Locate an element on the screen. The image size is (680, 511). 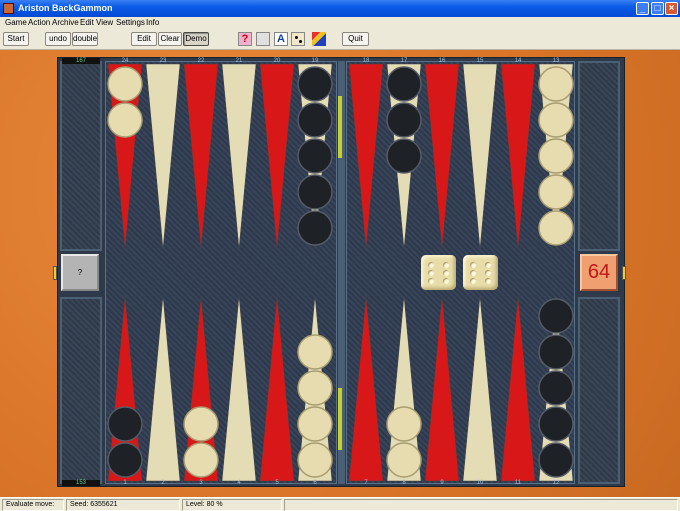
point-number-13: 13 is located at coordinates (556, 61).